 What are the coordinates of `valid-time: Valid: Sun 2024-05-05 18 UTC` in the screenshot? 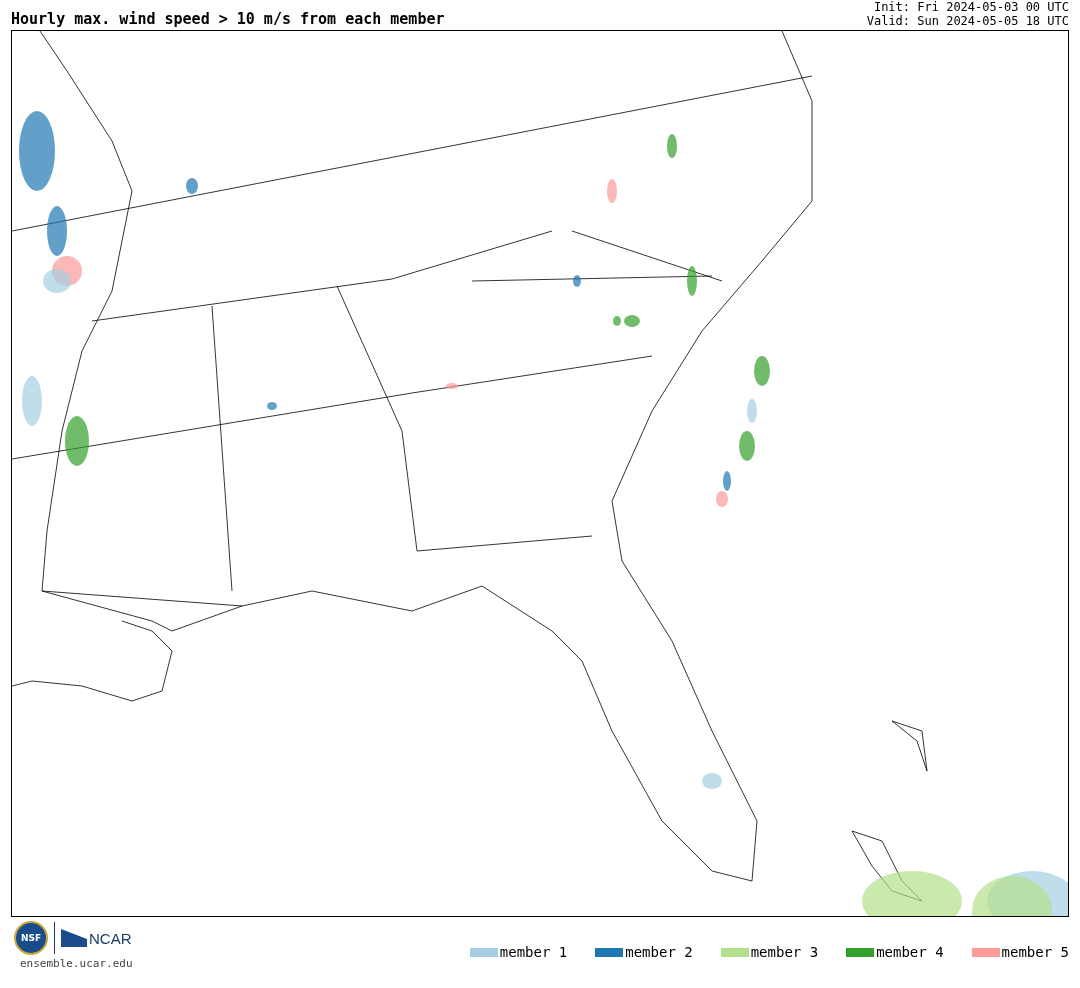 It's located at (967, 21).